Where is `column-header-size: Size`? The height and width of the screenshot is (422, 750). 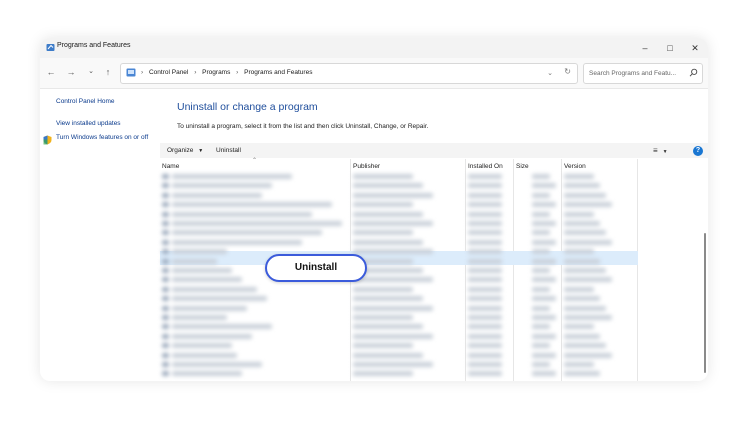
column-header-size: Size is located at coordinates (522, 166).